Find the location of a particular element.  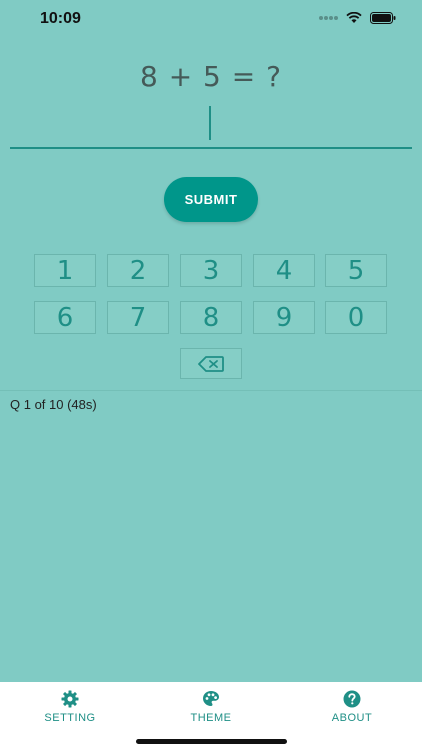

key-3: 3 is located at coordinates (211, 270).